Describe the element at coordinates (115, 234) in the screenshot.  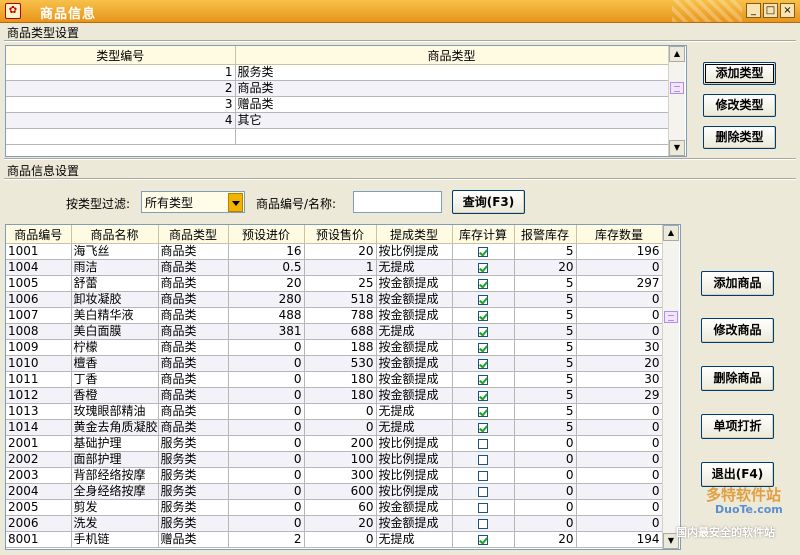
I see `col-header-name: 商品名称` at that location.